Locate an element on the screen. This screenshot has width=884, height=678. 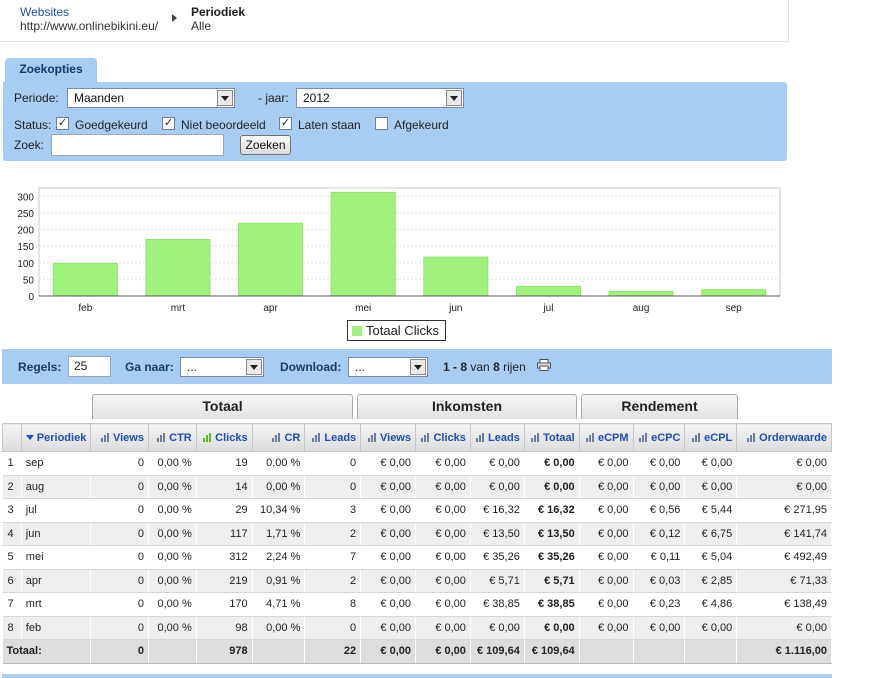
printer-icon is located at coordinates (544, 365).